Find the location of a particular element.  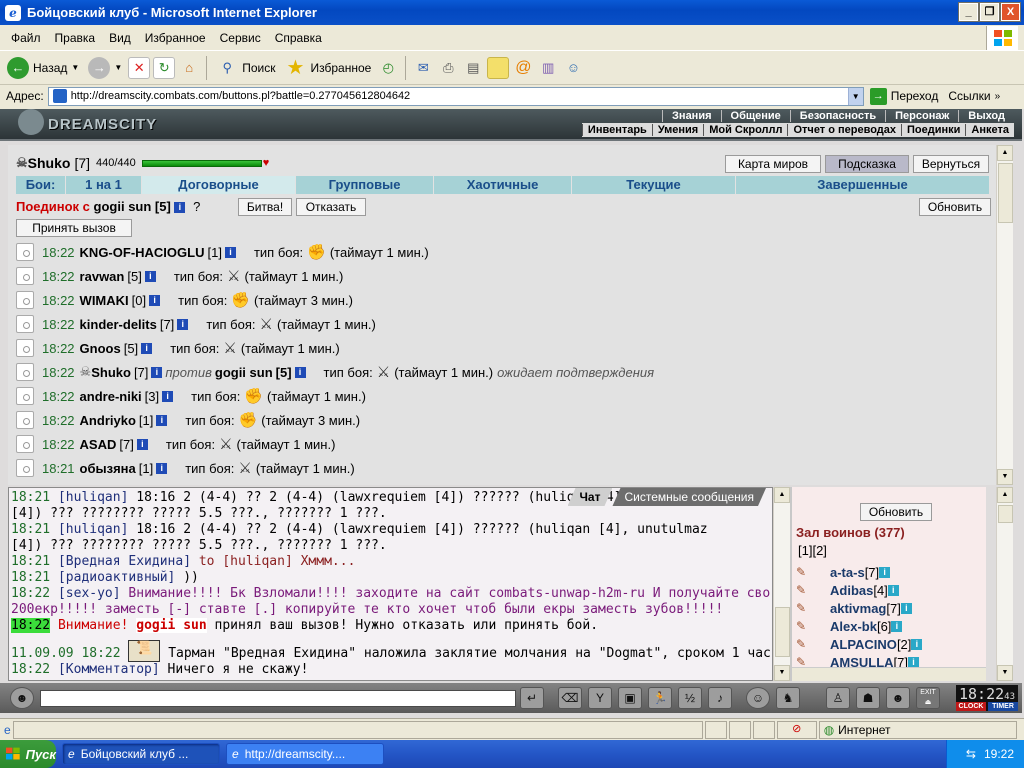

bag-icon: ♙ is located at coordinates (838, 698).